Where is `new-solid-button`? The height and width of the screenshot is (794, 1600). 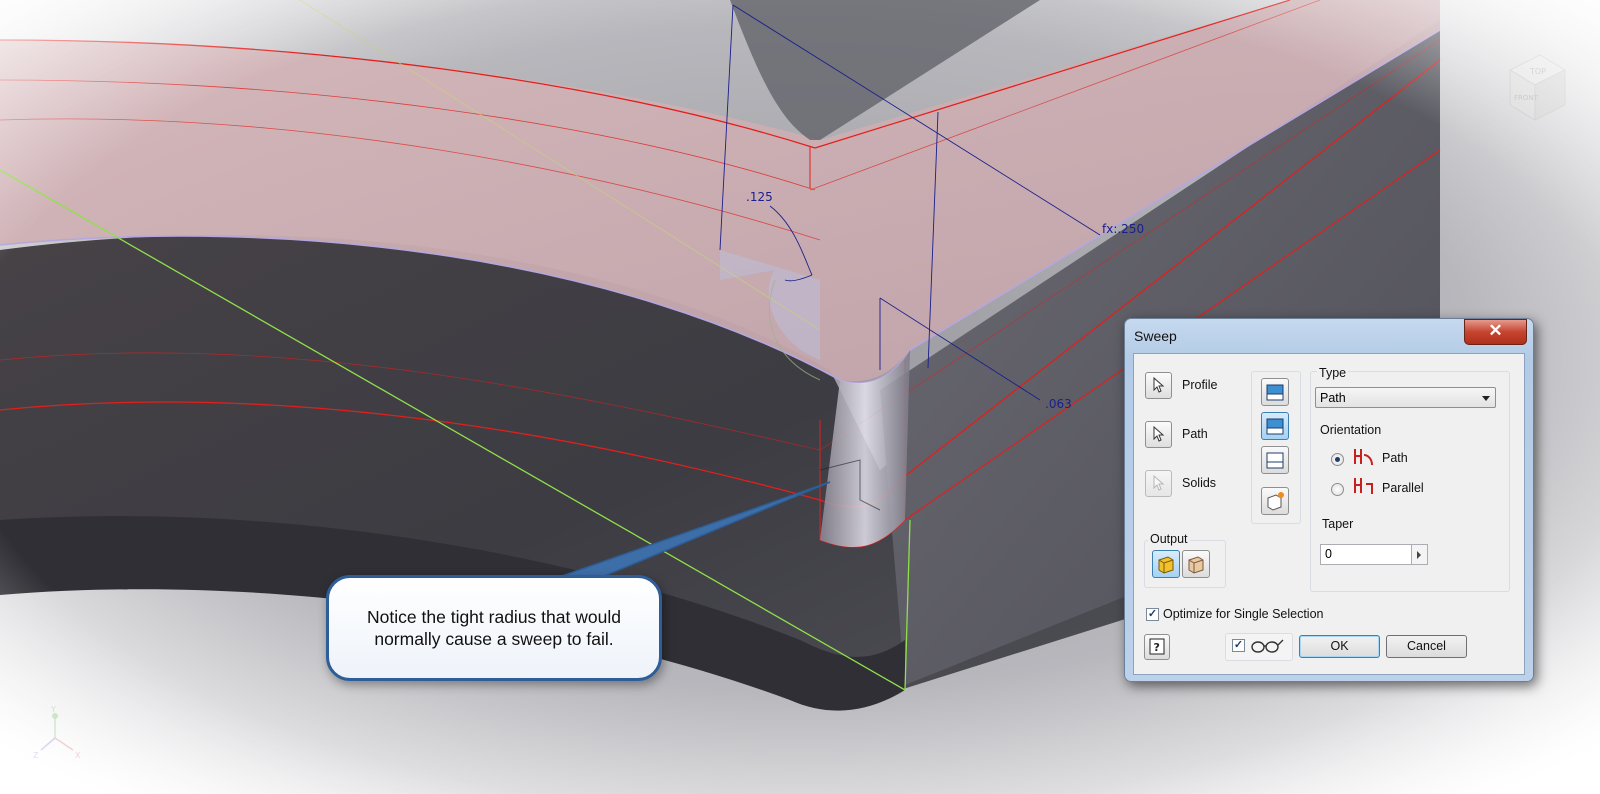 new-solid-button is located at coordinates (1275, 501).